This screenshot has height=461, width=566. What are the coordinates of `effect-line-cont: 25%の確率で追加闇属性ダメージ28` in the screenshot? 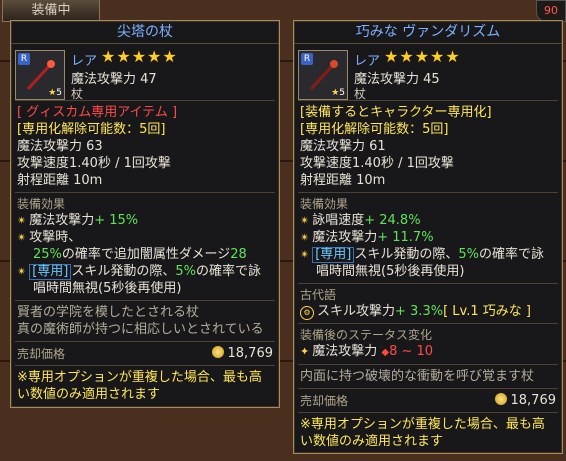 It's located at (140, 254).